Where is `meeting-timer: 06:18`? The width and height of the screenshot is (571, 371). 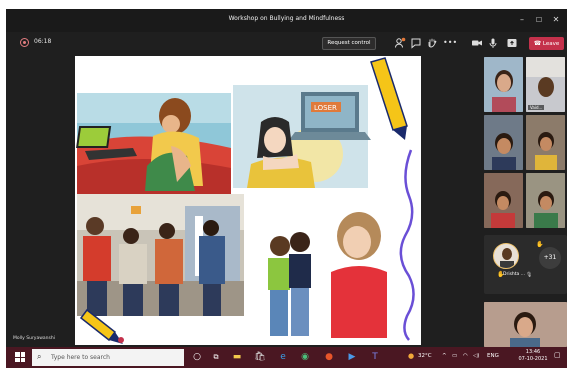 meeting-timer: 06:18 is located at coordinates (43, 41).